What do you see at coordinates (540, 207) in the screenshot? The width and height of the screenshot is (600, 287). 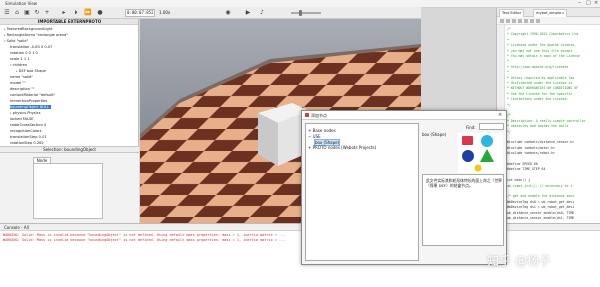 I see `code-line: WbDeviceTag ds1 = wb_robot_get_devi` at bounding box center [540, 207].